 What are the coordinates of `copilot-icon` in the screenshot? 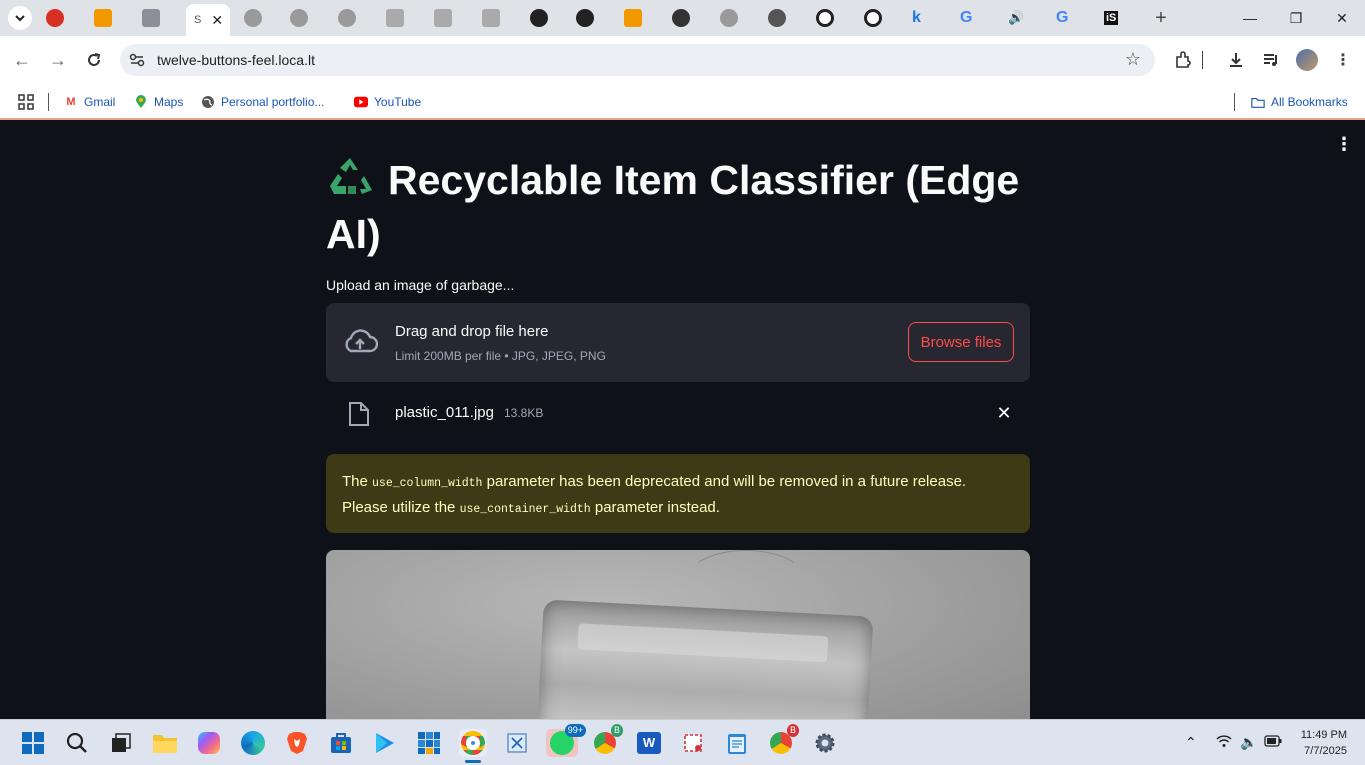 It's located at (209, 743).